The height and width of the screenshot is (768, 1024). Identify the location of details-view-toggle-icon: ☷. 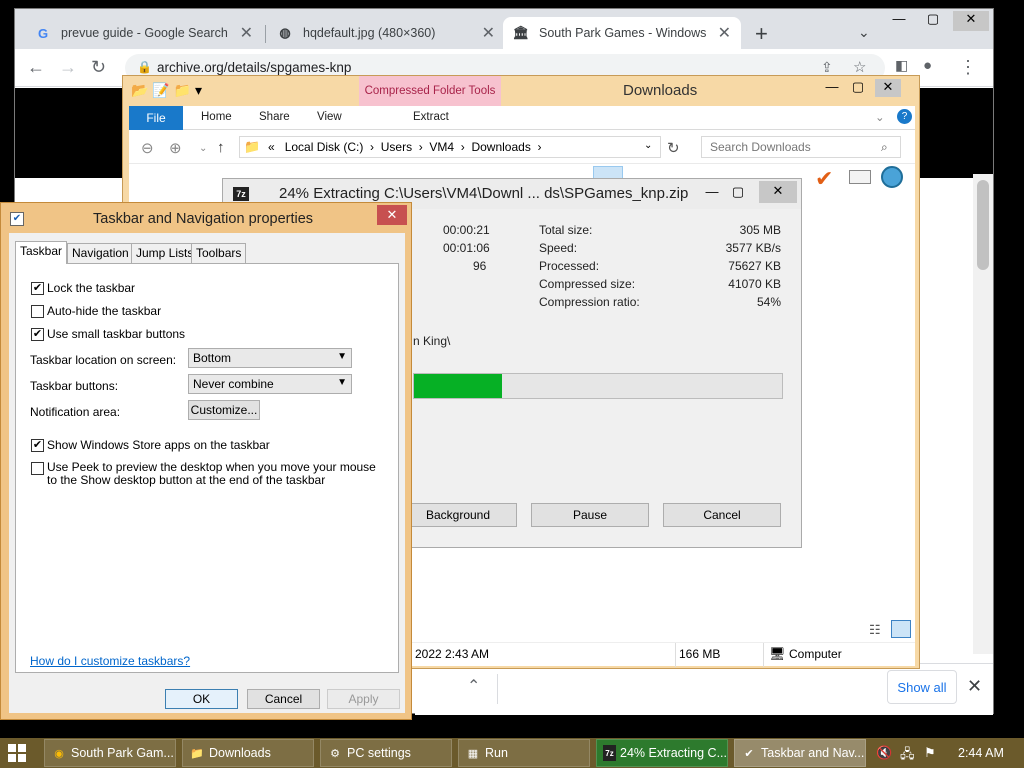
(875, 630).